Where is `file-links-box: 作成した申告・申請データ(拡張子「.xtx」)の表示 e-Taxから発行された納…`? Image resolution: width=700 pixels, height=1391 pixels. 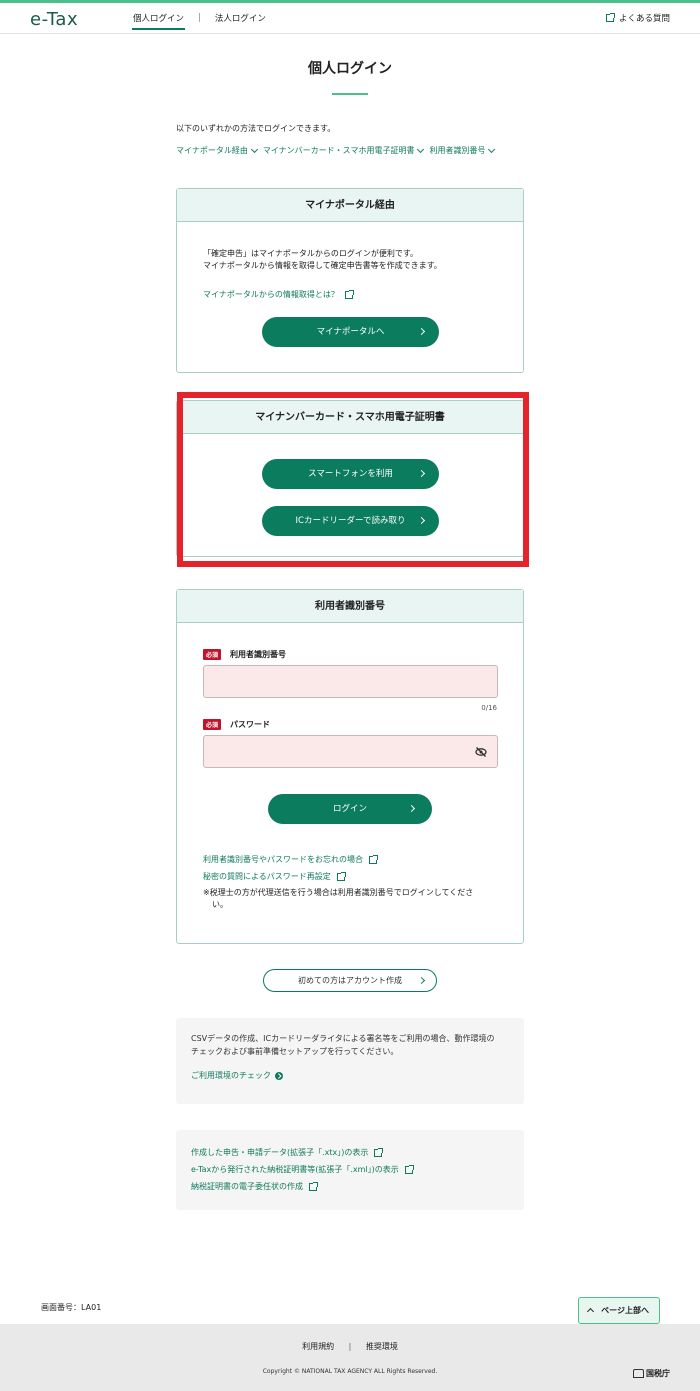
file-links-box: 作成した申告・申請データ(拡張子「.xtx」)の表示 e-Taxから発行された納… is located at coordinates (350, 1170).